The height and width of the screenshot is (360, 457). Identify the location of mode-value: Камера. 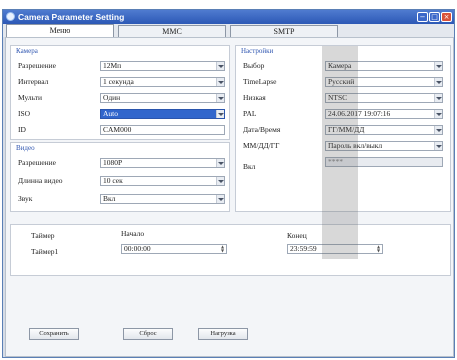
(340, 65).